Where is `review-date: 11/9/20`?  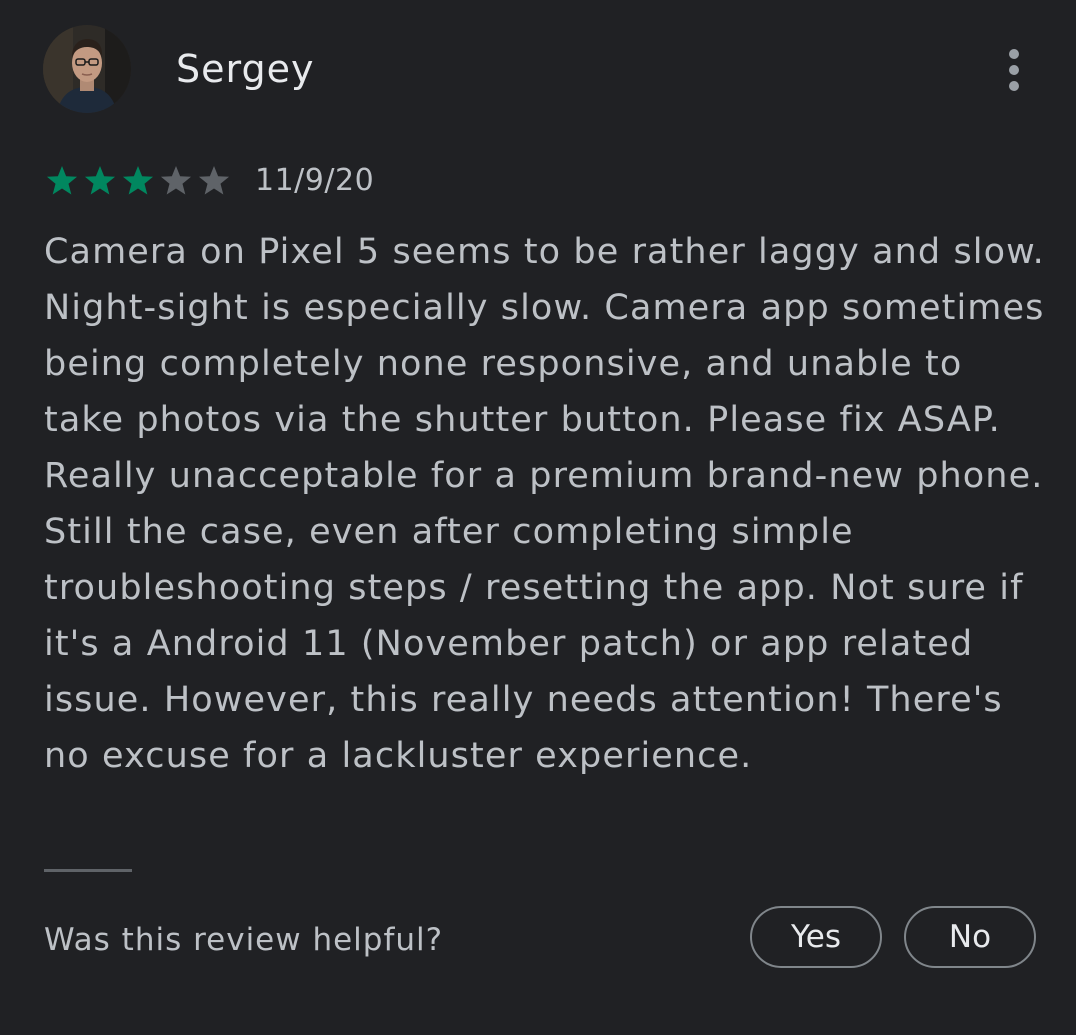 review-date: 11/9/20 is located at coordinates (315, 180).